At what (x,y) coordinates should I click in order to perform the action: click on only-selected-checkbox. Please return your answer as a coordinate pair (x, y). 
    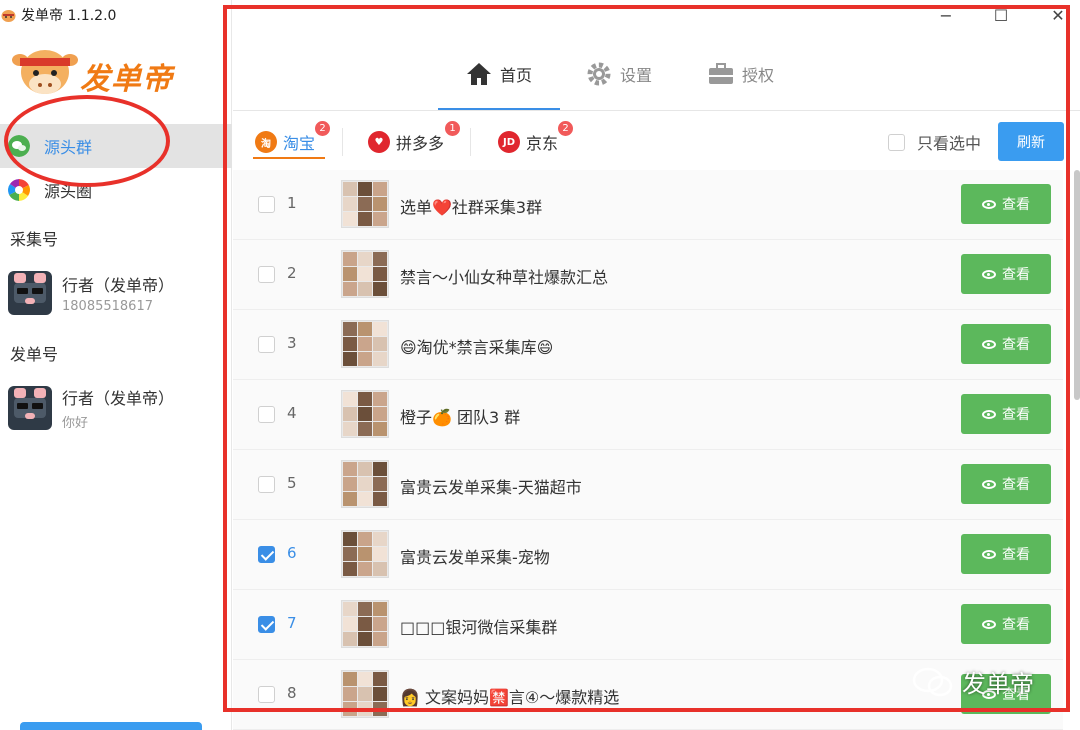
    Looking at the image, I should click on (896, 142).